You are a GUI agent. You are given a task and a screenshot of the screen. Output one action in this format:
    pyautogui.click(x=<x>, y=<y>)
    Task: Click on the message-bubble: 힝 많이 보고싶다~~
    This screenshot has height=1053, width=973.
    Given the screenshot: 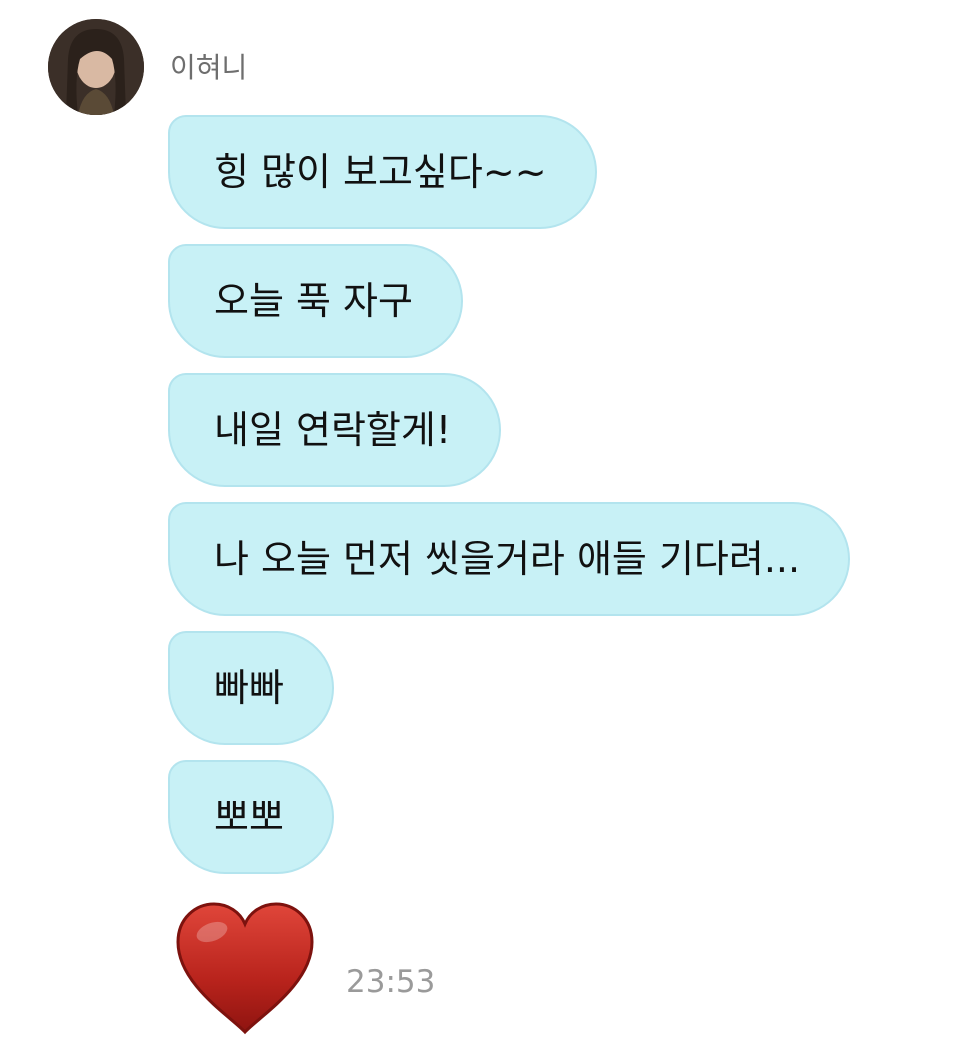 What is the action you would take?
    pyautogui.click(x=382, y=172)
    